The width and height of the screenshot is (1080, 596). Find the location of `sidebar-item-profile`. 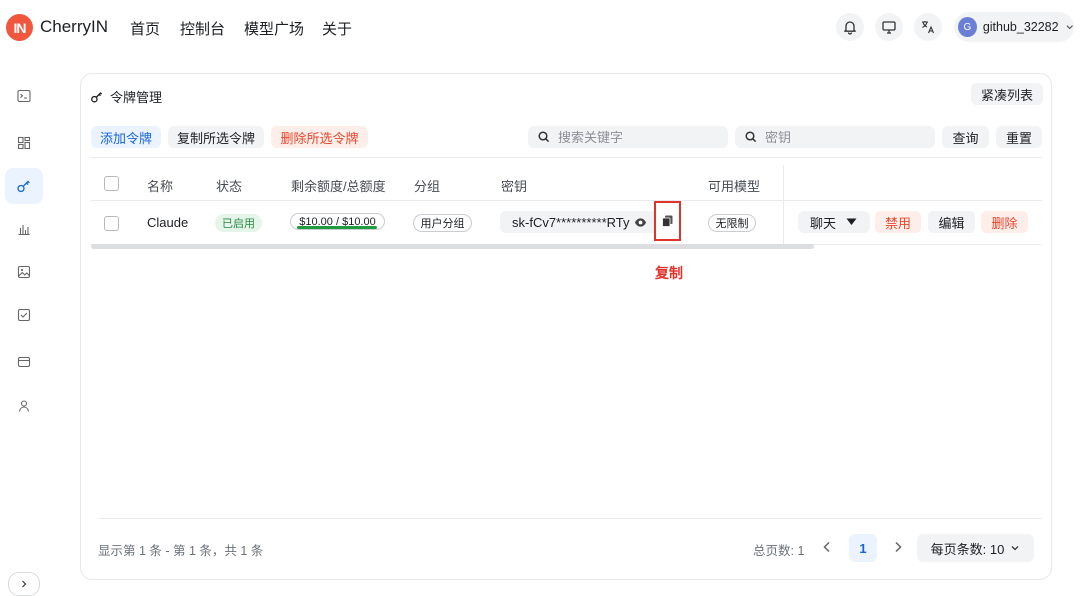

sidebar-item-profile is located at coordinates (24, 406).